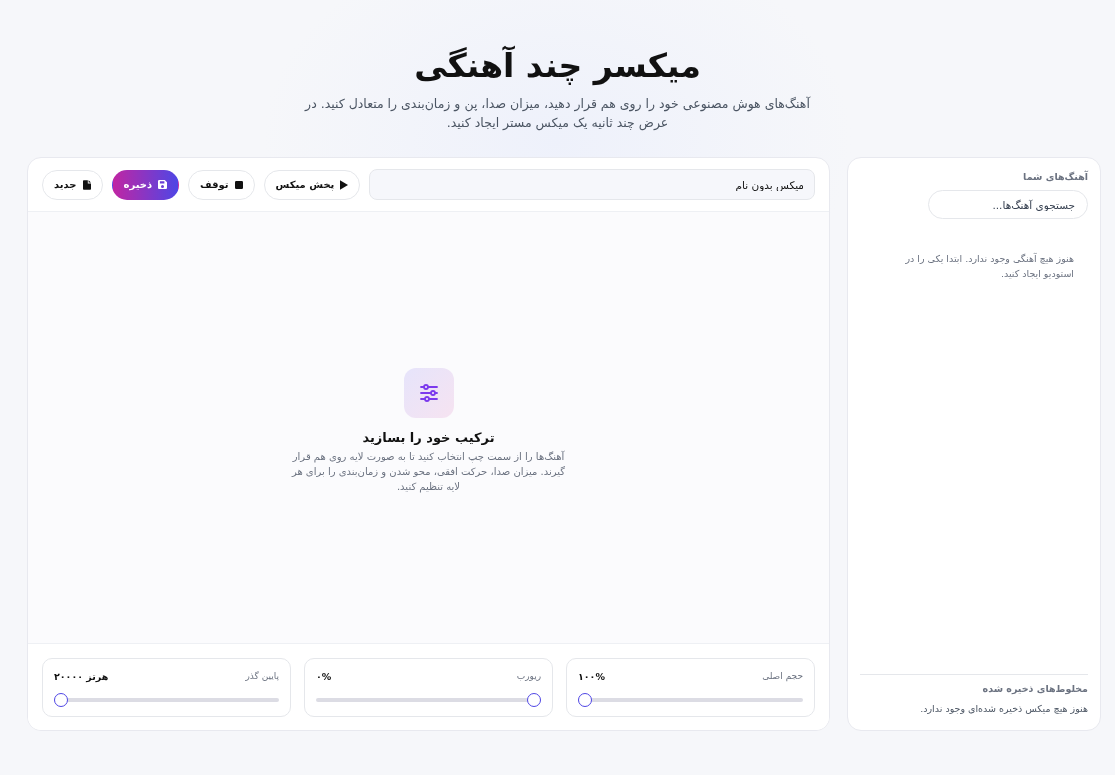  Describe the element at coordinates (324, 676) in the screenshot. I see `control-value: ۰%` at that location.